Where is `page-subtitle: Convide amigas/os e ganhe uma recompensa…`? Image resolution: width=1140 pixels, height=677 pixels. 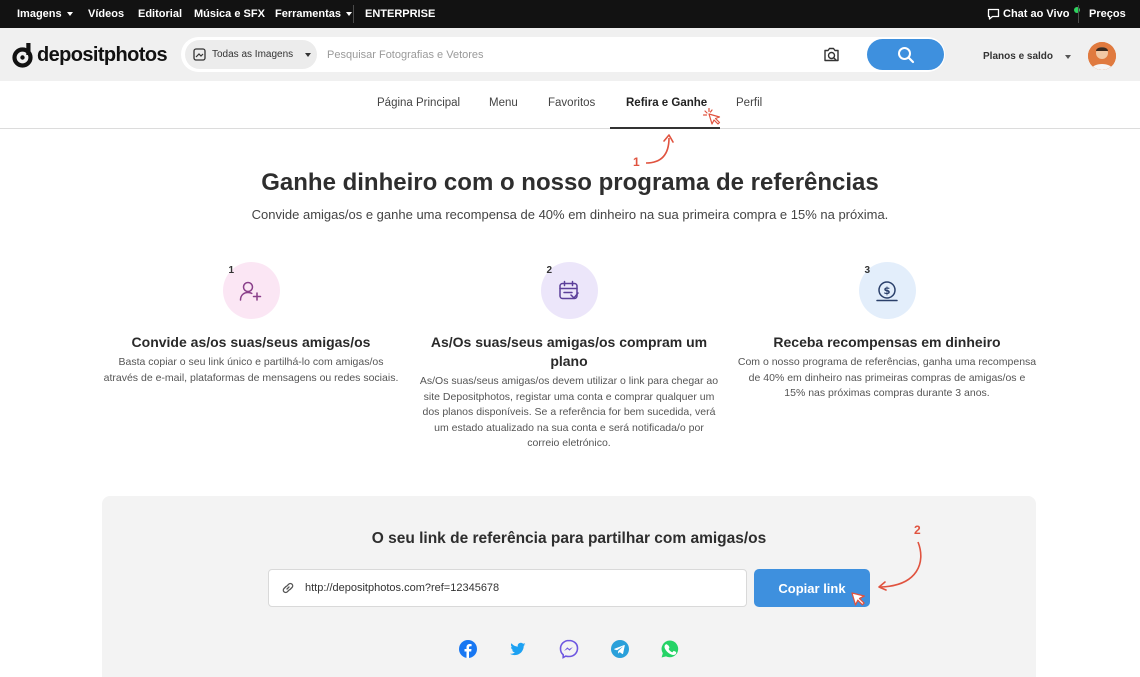
page-subtitle: Convide amigas/os e ganhe uma recompensa… is located at coordinates (570, 214).